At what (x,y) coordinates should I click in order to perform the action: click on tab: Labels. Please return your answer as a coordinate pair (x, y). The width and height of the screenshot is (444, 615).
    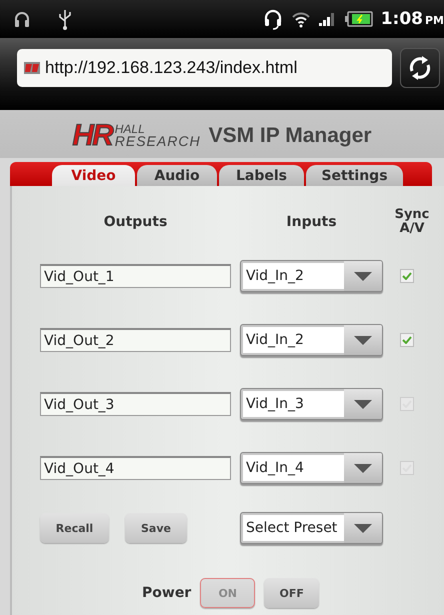
    Looking at the image, I should click on (261, 175).